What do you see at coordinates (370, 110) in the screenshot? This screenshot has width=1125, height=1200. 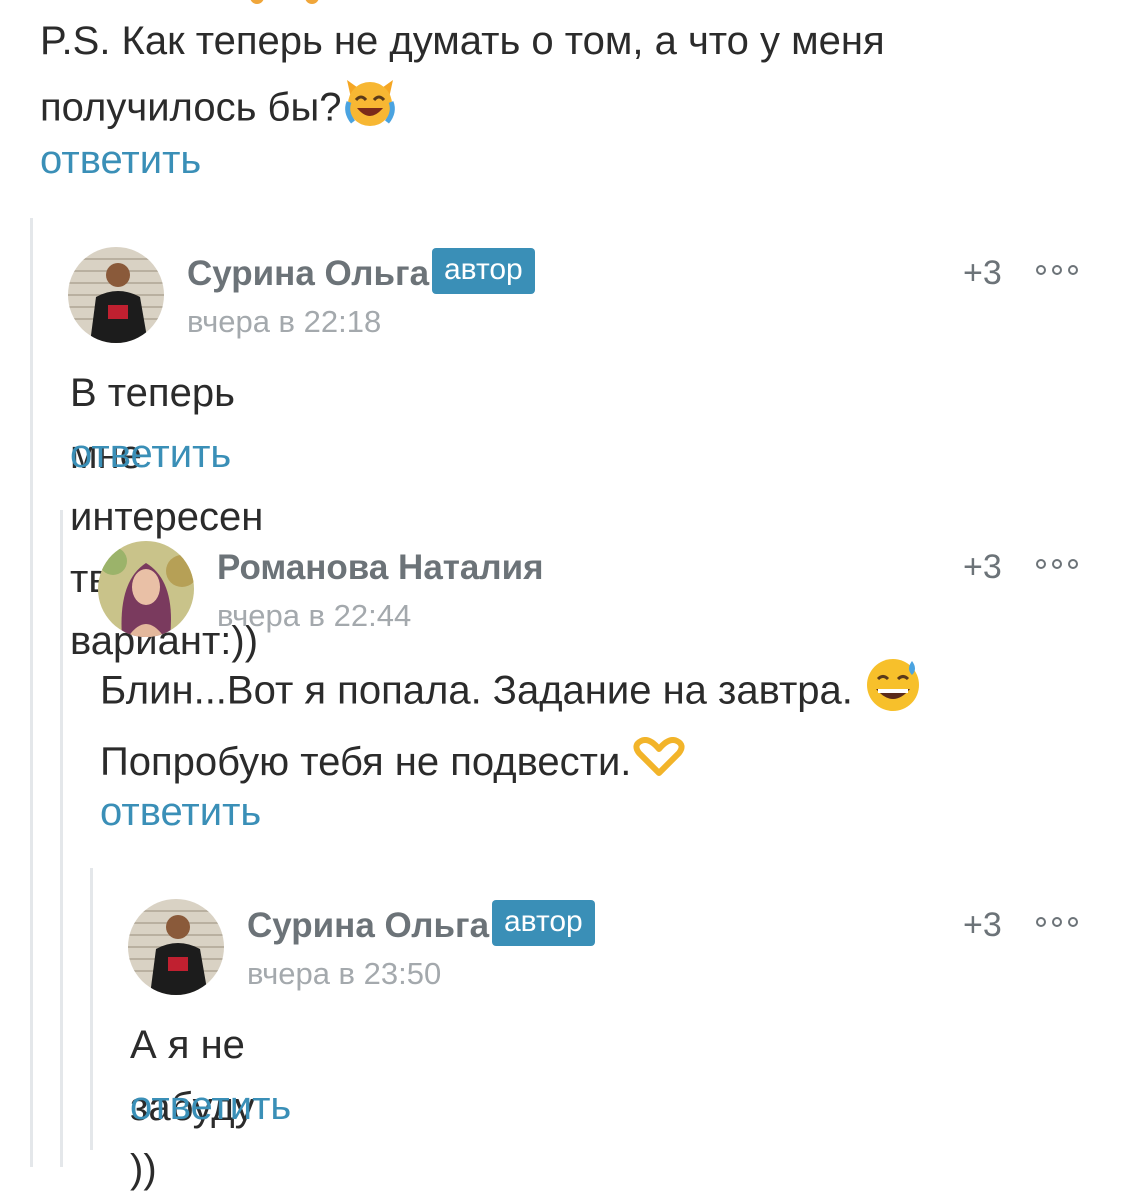 I see `crying-laughing-cat-icon` at bounding box center [370, 110].